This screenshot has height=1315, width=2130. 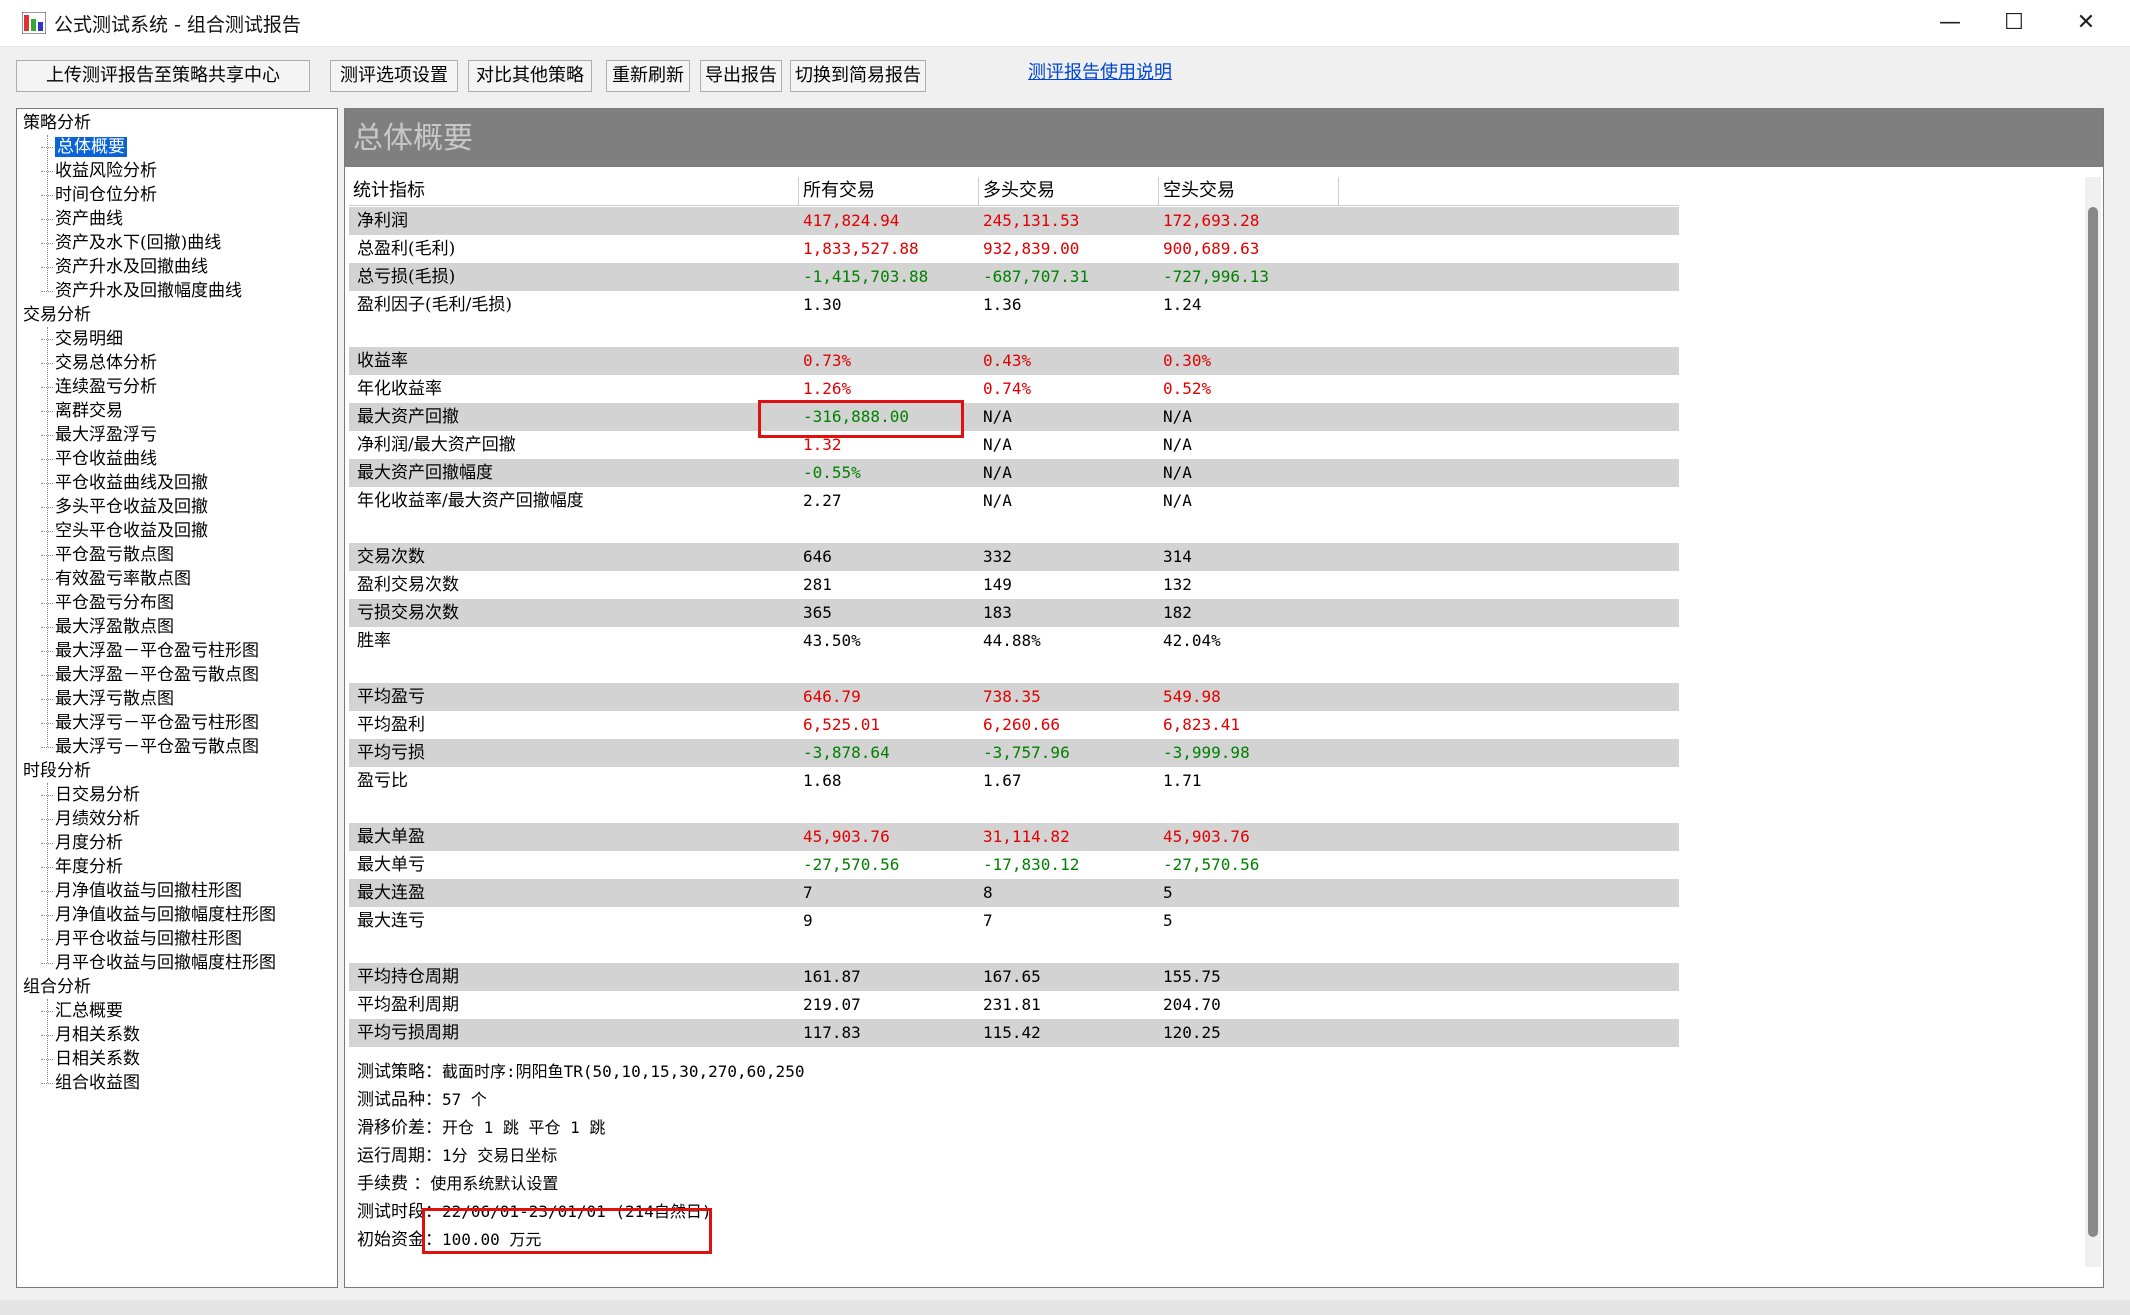 I want to click on tree-item: 年度分析, so click(x=82, y=867).